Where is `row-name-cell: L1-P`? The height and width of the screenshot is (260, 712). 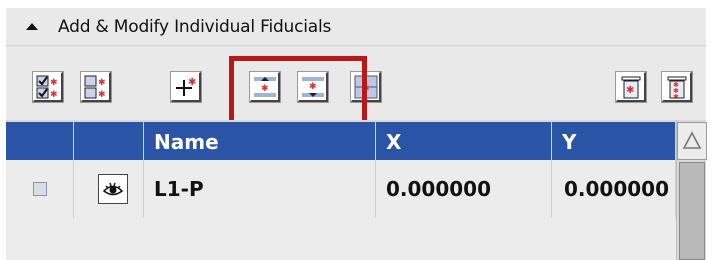 row-name-cell: L1-P is located at coordinates (260, 189).